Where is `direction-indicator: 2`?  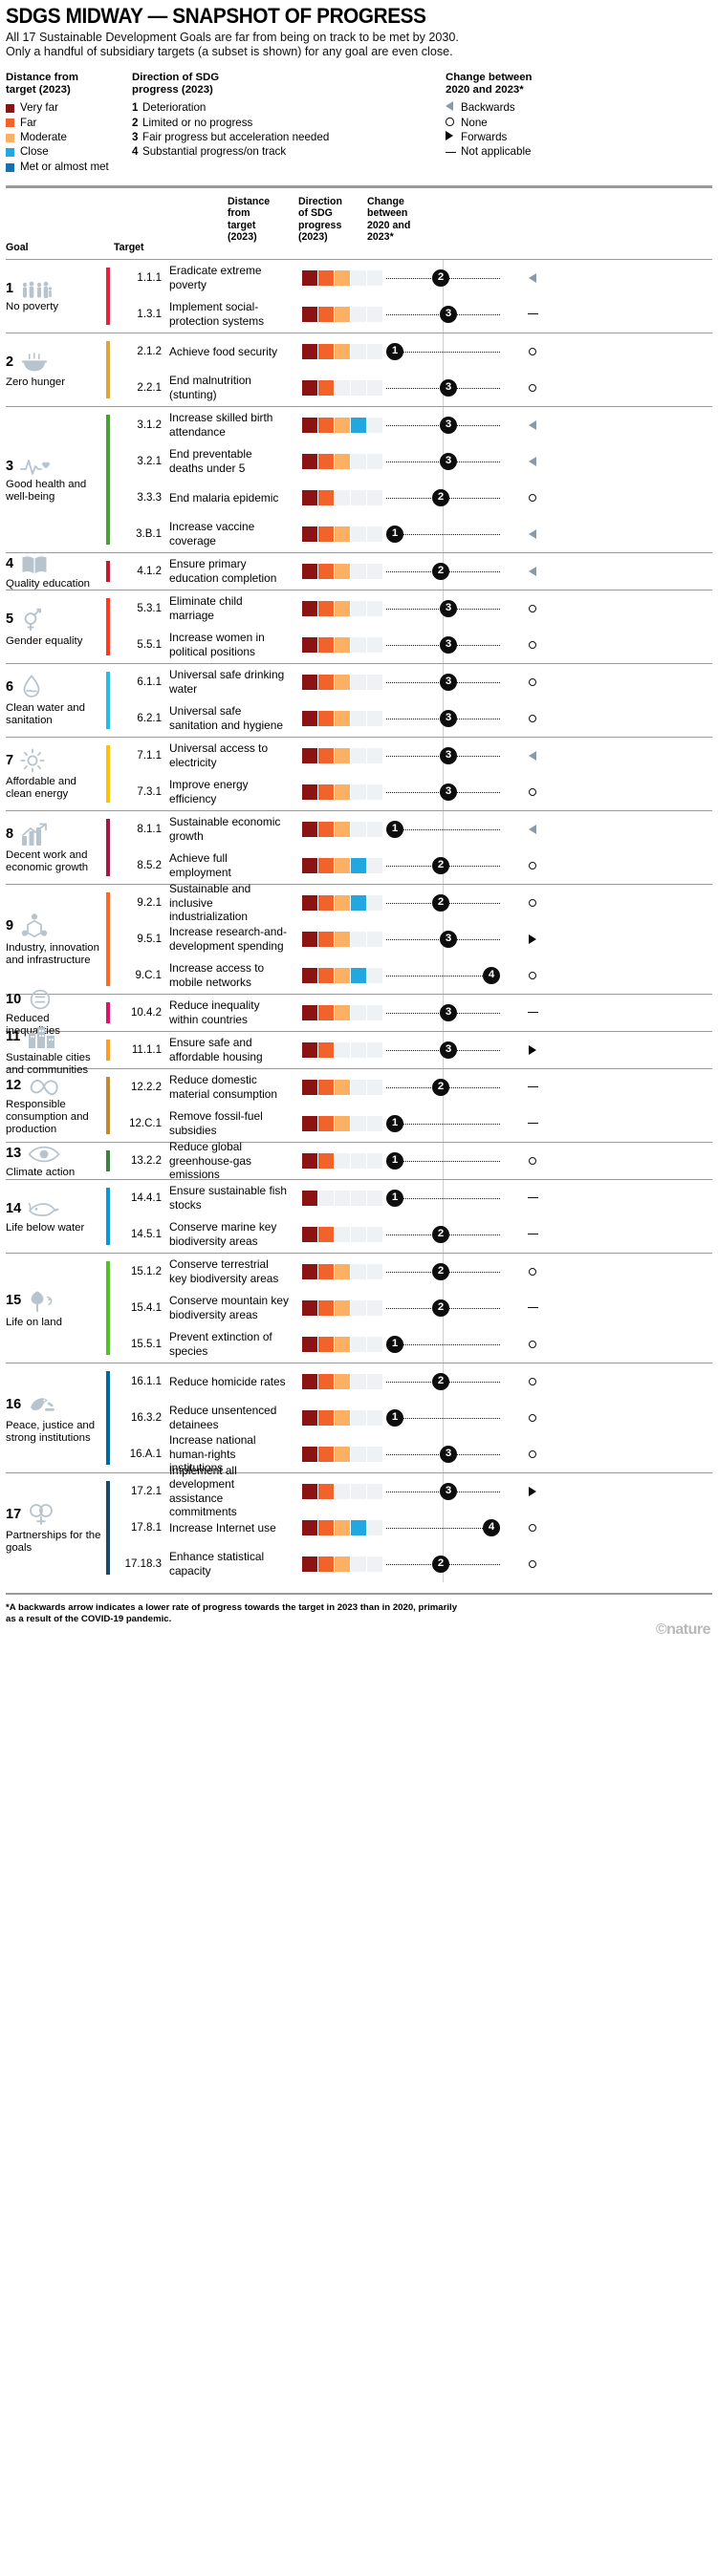 direction-indicator: 2 is located at coordinates (443, 1564).